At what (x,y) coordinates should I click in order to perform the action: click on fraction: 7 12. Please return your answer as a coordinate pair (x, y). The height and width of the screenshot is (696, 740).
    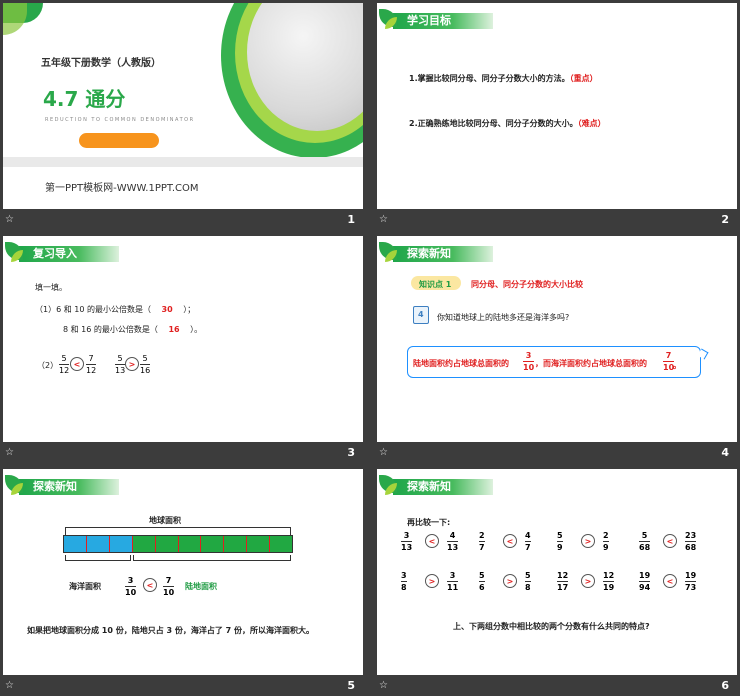
    Looking at the image, I should click on (91, 364).